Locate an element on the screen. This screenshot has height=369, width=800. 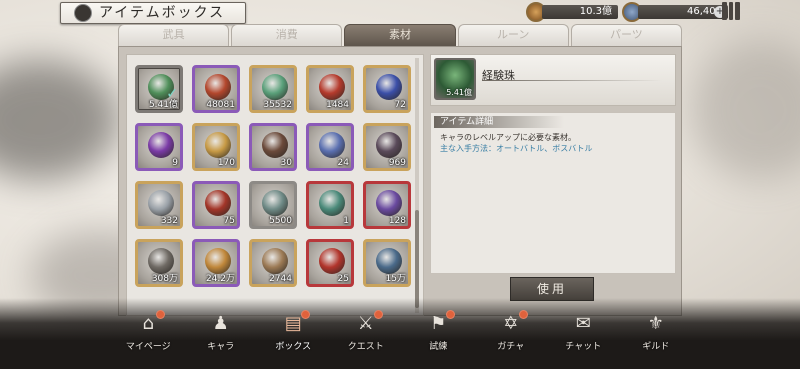
item-slot: 170 is located at coordinates (216, 147).